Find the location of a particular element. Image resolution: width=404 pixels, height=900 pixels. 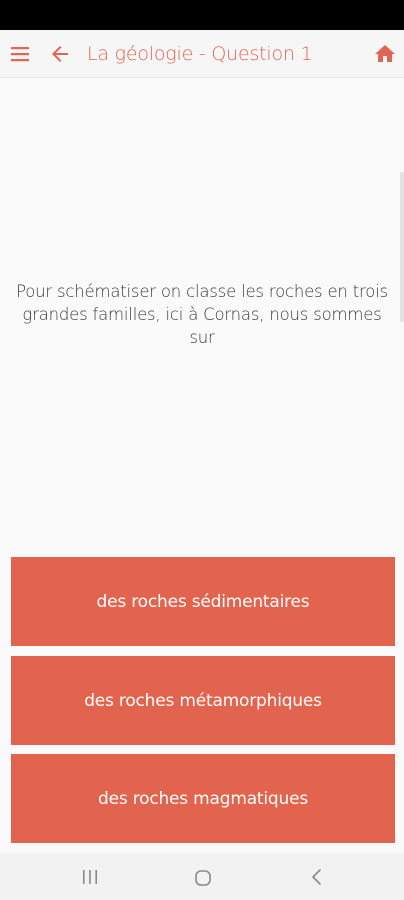

app-bar: La géologie - Question 1 is located at coordinates (202, 54).